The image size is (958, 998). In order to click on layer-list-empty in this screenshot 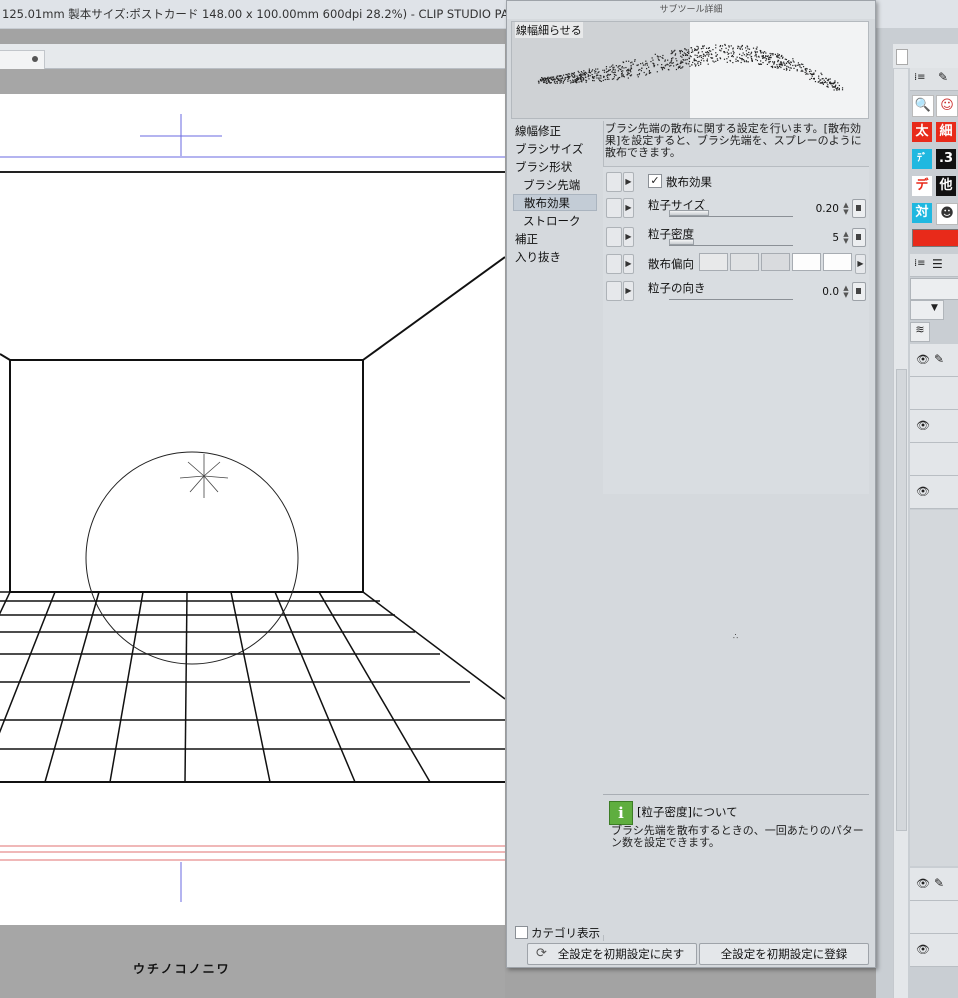, I will do `click(934, 688)`.